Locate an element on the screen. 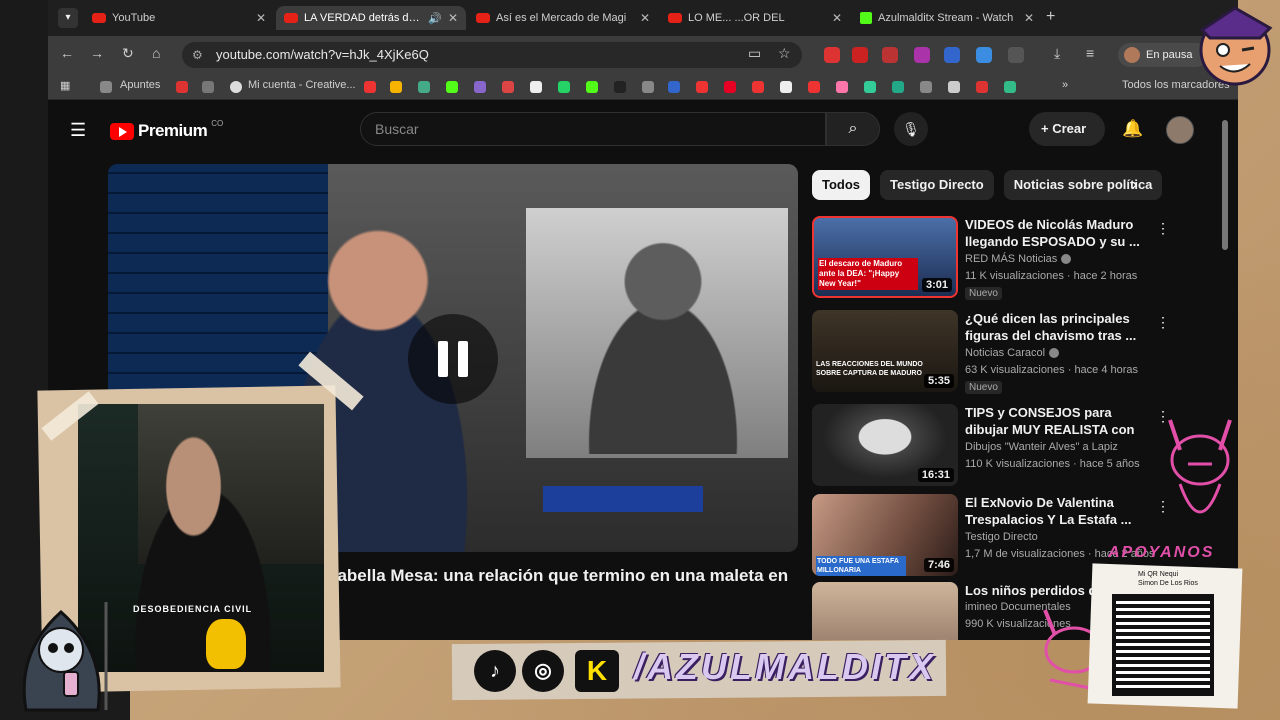 Image resolution: width=1280 pixels, height=720 pixels. rec-meta: 110 K visualizaciones · hace 5 años is located at coordinates (1052, 464).